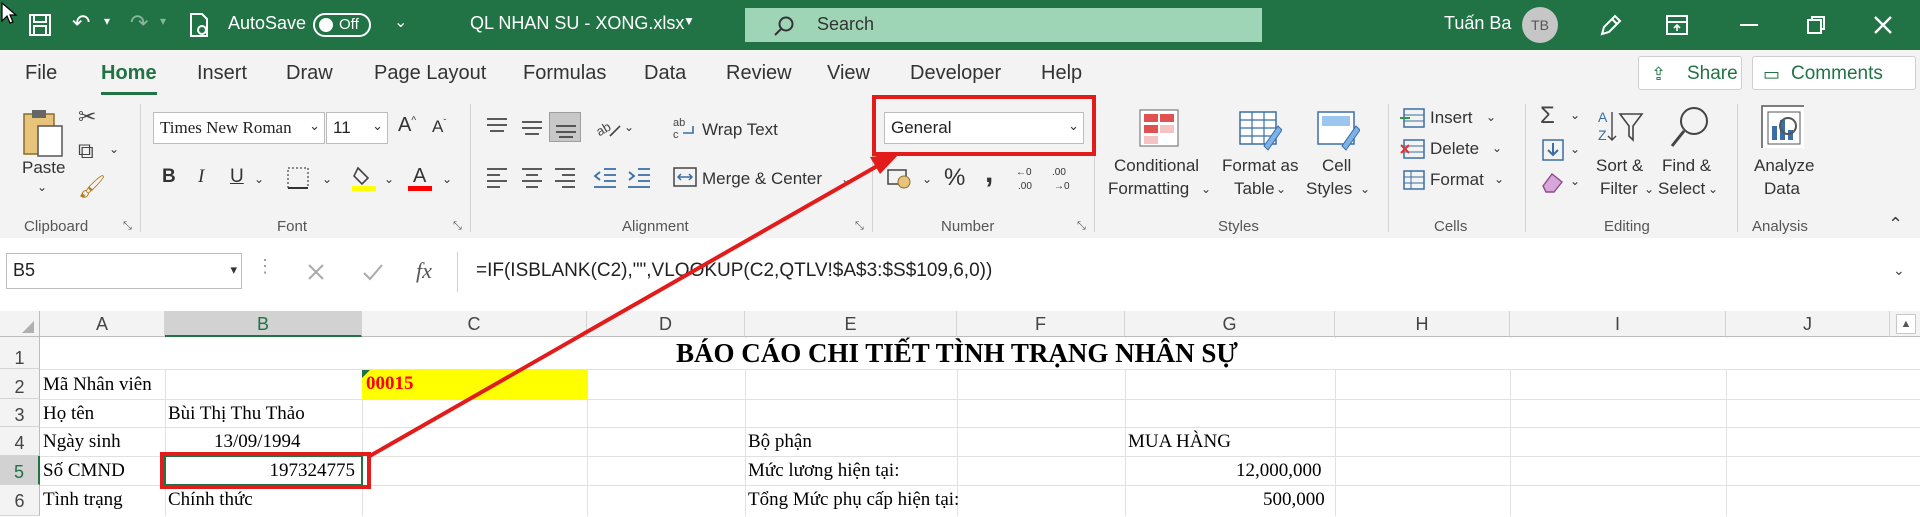 This screenshot has height=517, width=1920. Describe the element at coordinates (532, 177) in the screenshot. I see `align-center-icon` at that location.